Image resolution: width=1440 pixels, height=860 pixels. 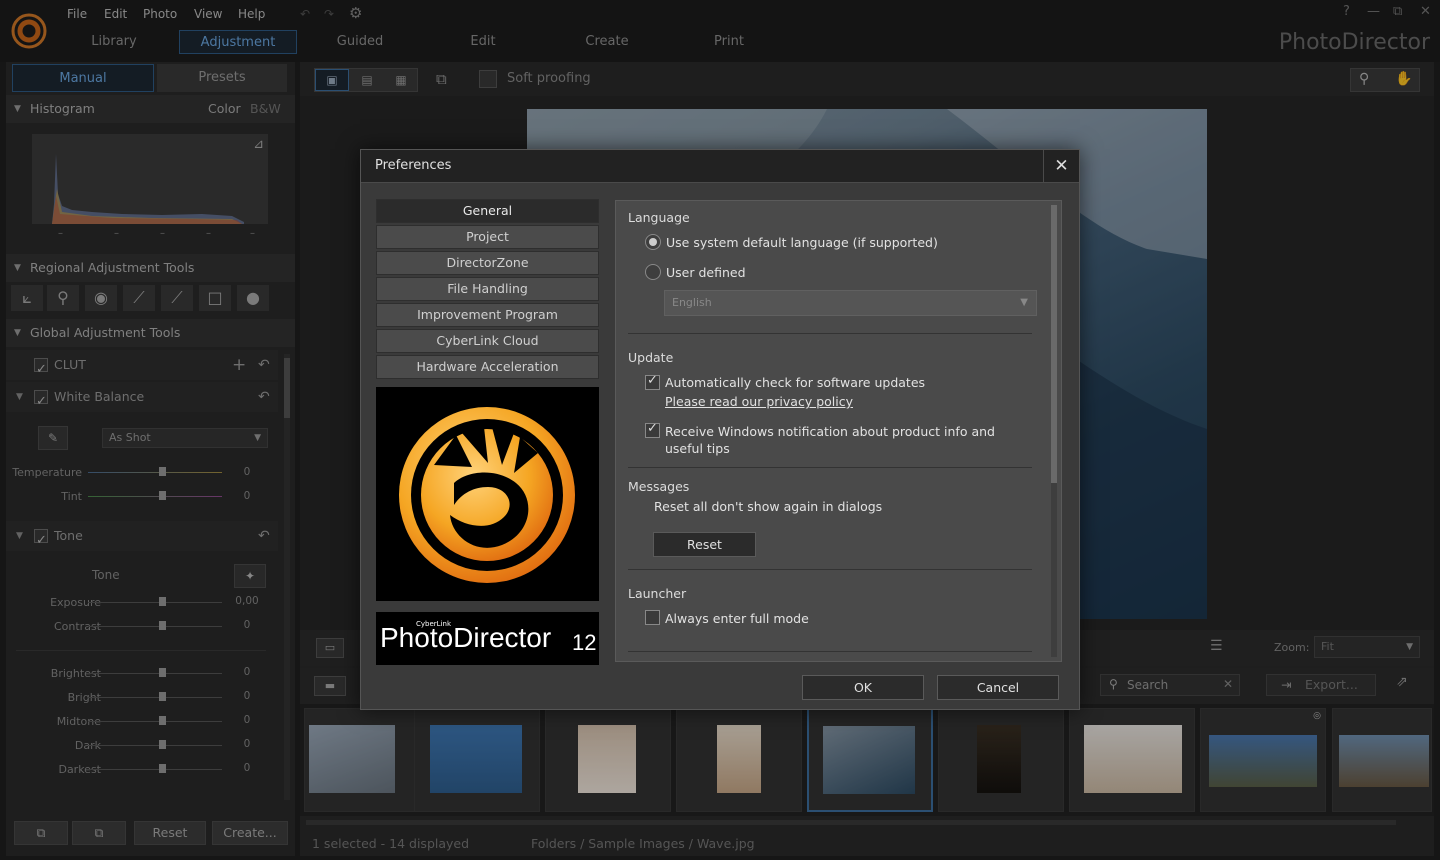 I want to click on nav-directorzone: DirectorZone, so click(x=487, y=263).